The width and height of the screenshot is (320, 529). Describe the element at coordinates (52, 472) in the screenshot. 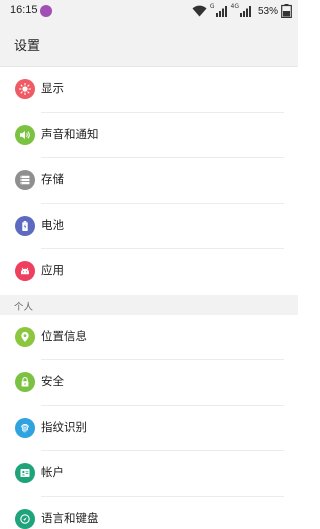

I see `settings-item-label: 帐户` at that location.